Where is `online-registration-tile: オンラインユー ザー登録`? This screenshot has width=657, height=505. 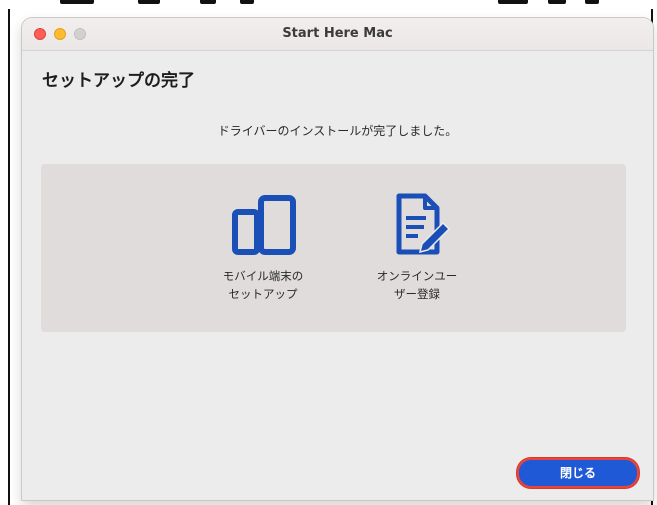
online-registration-tile: オンラインユー ザー登録 is located at coordinates (417, 248).